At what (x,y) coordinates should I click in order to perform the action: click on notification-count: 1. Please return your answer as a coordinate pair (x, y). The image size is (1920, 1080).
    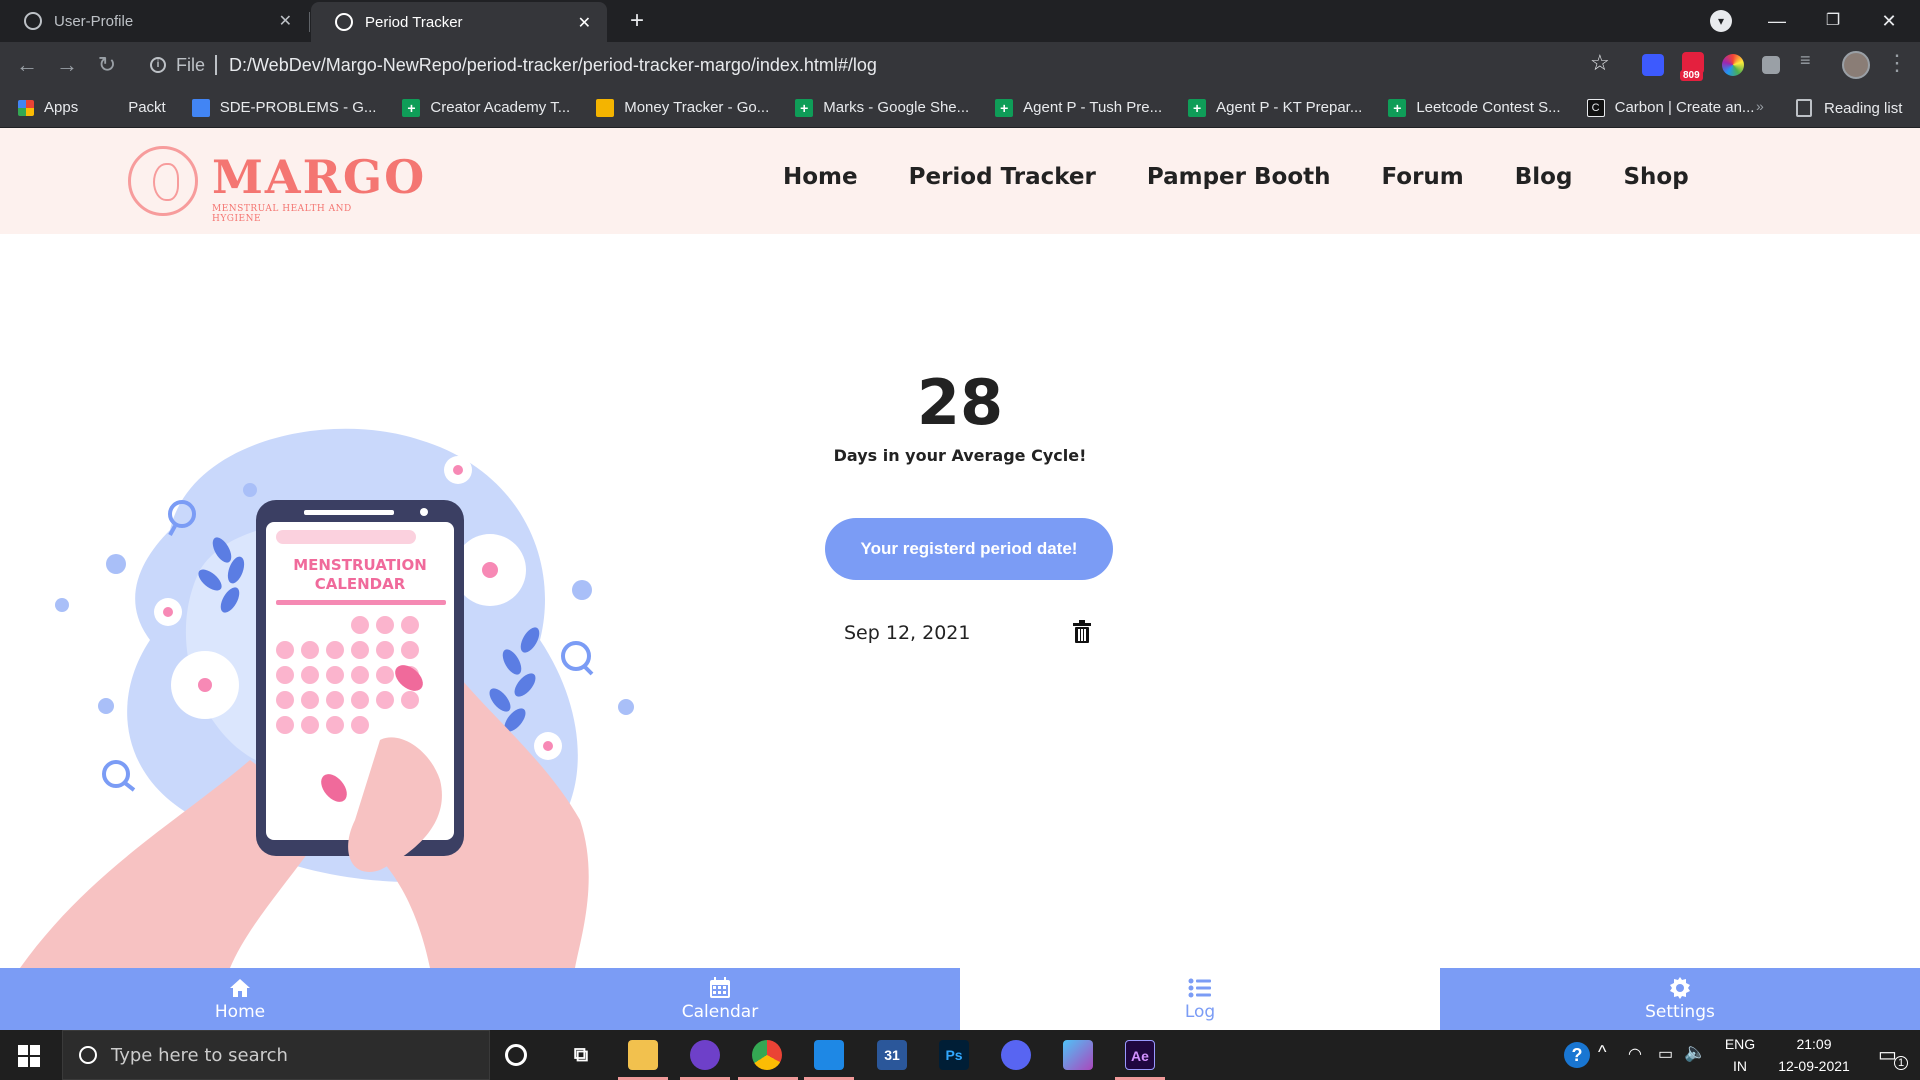
    Looking at the image, I should click on (1901, 1063).